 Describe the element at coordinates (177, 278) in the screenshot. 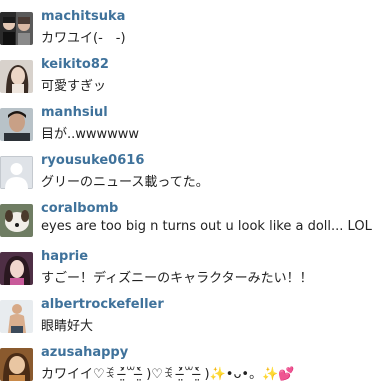

I see `comment-text: すごー！ディズニーのキャラクターみたい！！` at that location.